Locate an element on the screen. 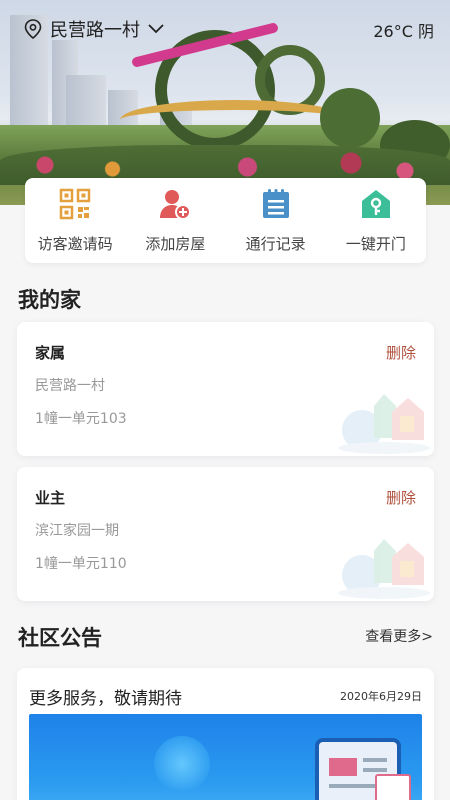 The height and width of the screenshot is (800, 450). home-role: 家属 is located at coordinates (50, 353).